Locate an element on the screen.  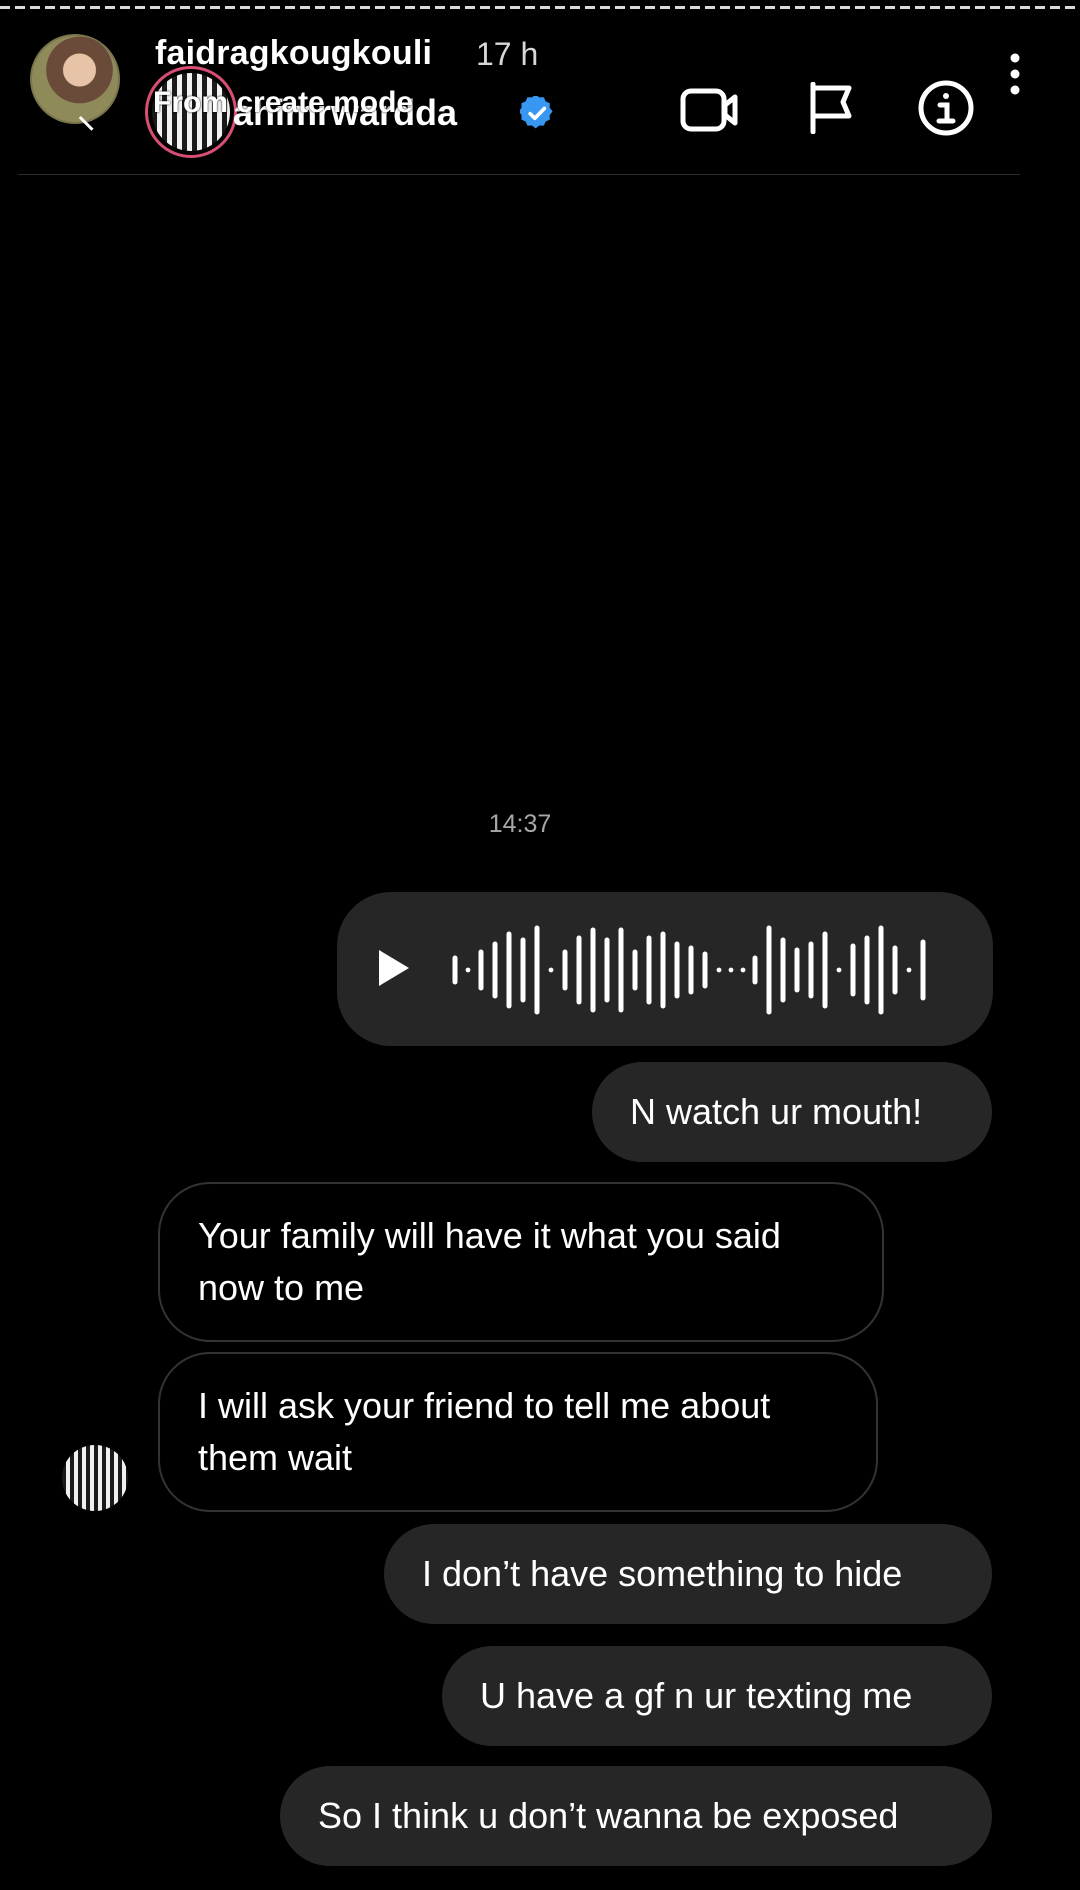
story-progress-bar is located at coordinates (540, 7).